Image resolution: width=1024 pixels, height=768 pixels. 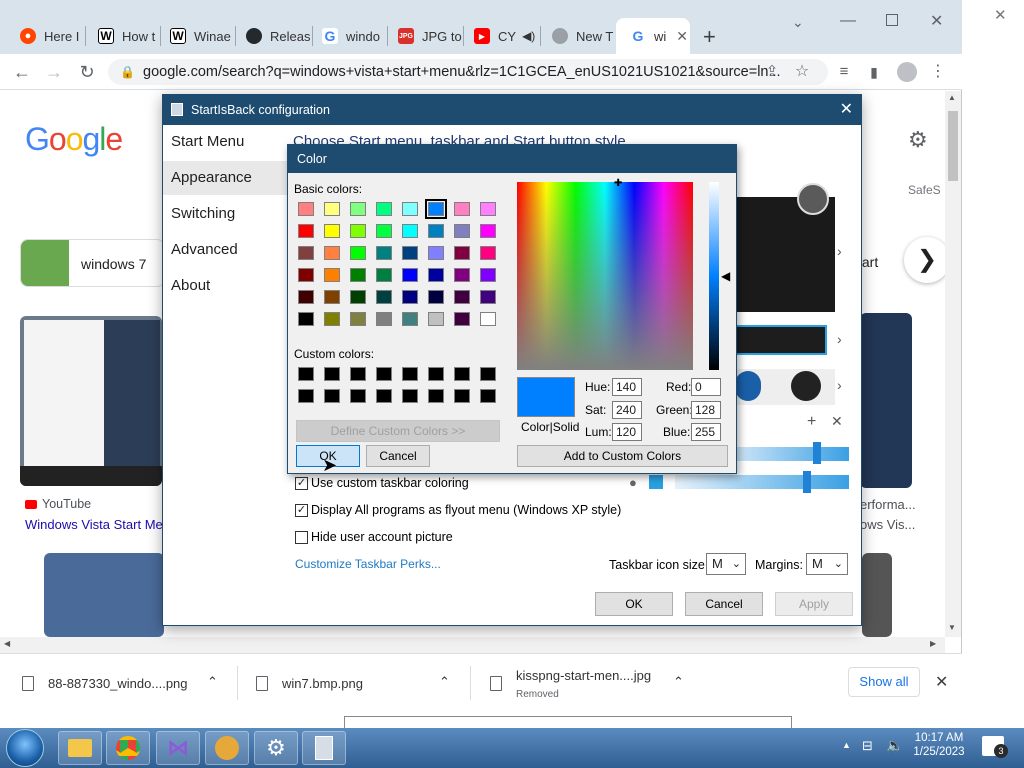 What do you see at coordinates (605, 274) in the screenshot?
I see `color-spectrum: ✚` at bounding box center [605, 274].